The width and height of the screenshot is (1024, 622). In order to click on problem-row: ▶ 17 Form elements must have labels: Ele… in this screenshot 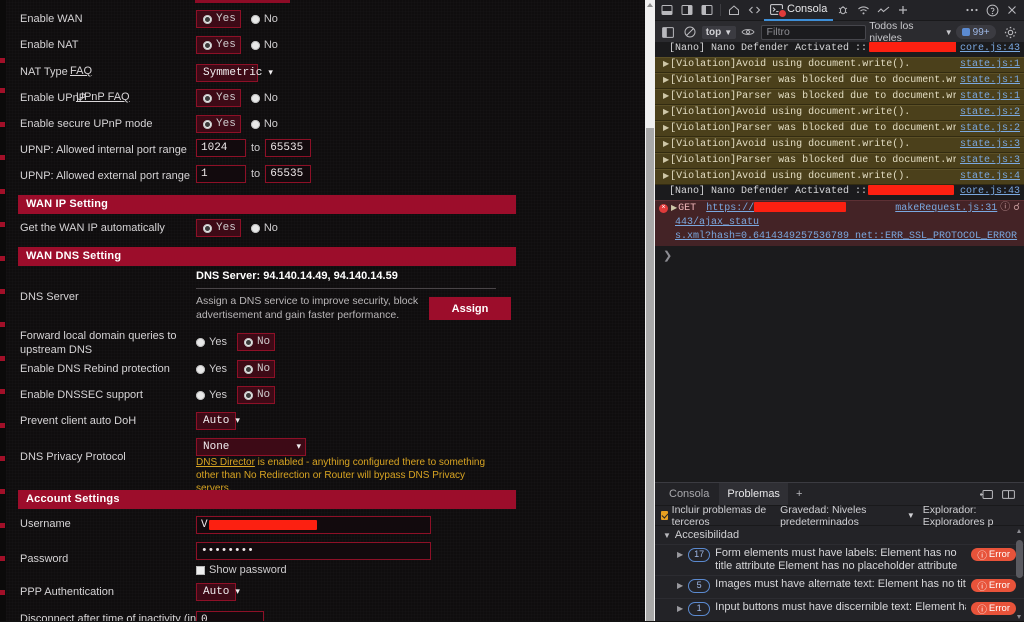, I will do `click(839, 559)`.